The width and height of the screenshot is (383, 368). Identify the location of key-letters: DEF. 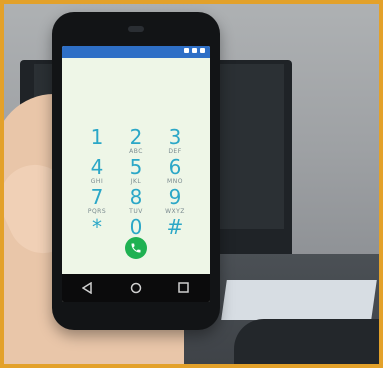
(175, 151).